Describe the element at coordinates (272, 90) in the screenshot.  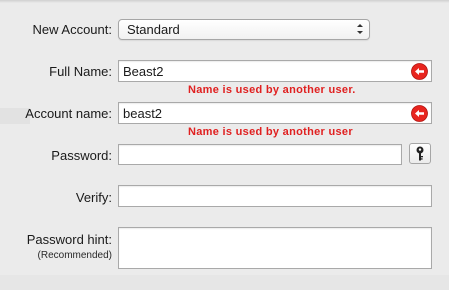
I see `full-name-error: Name is used by another user.` at that location.